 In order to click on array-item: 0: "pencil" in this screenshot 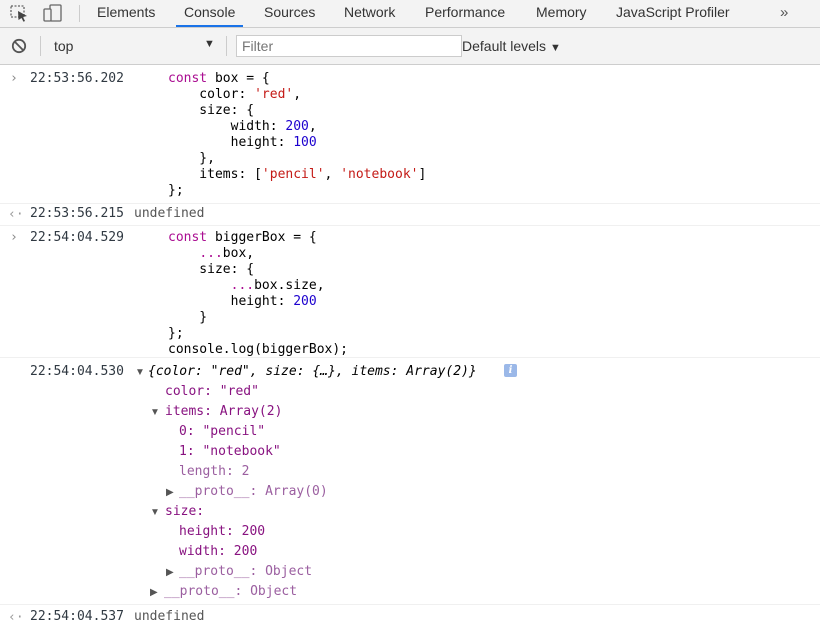, I will do `click(222, 431)`.